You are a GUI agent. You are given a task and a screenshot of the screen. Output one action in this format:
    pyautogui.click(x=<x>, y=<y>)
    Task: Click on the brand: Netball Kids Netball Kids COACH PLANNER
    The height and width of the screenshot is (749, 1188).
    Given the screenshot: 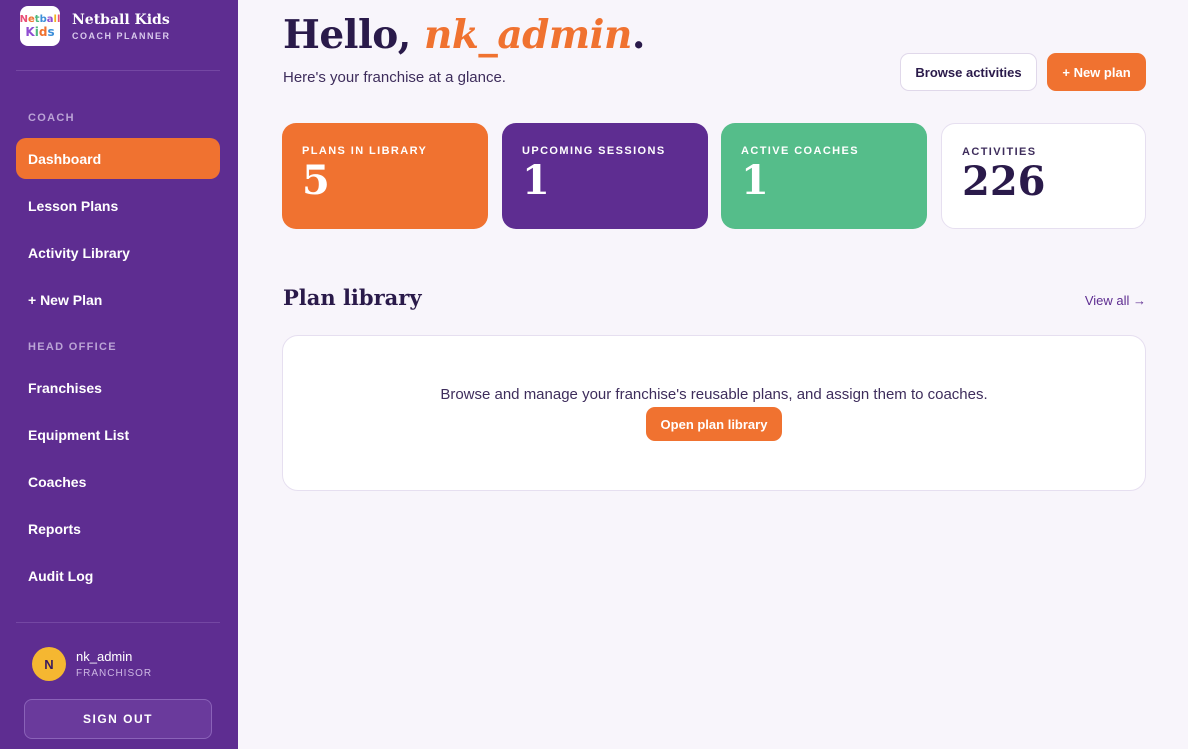 What is the action you would take?
    pyautogui.click(x=95, y=26)
    